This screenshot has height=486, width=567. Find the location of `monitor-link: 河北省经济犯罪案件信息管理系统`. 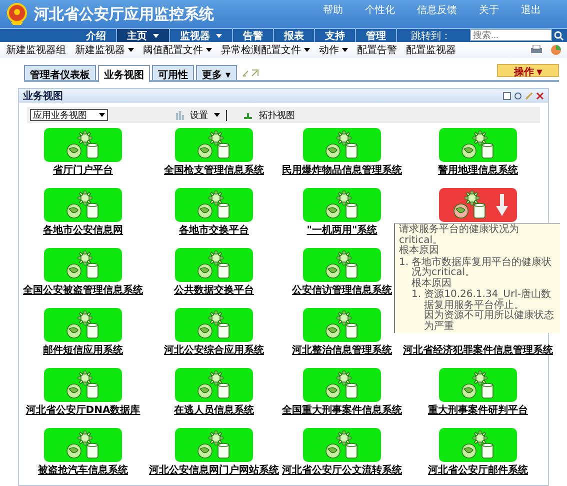

monitor-link: 河北省经济犯罪案件信息管理系统 is located at coordinates (478, 351).